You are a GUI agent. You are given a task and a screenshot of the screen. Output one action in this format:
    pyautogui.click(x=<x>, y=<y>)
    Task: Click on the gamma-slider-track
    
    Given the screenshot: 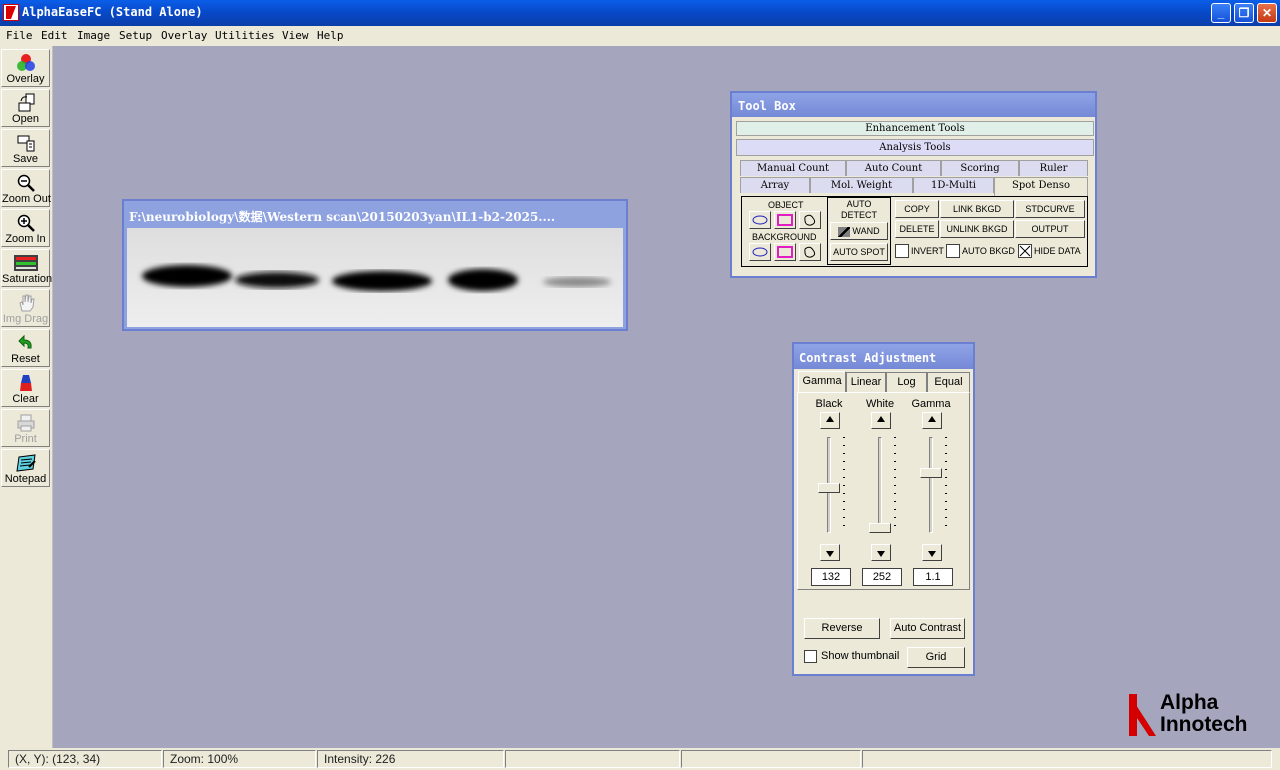 What is the action you would take?
    pyautogui.click(x=931, y=485)
    